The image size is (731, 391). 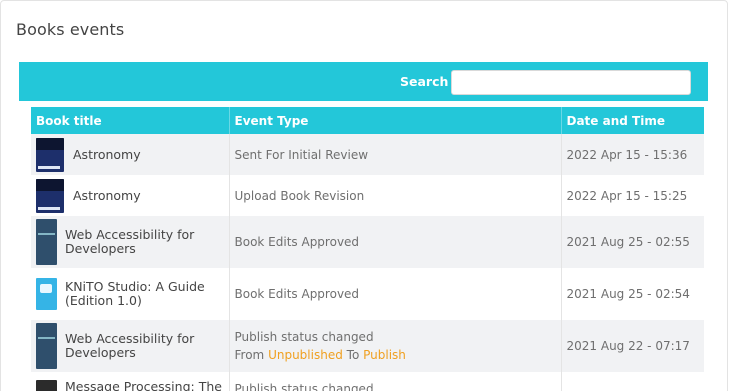 What do you see at coordinates (632, 294) in the screenshot?
I see `date-time-cell: 2021 Aug 25 - 02:54` at bounding box center [632, 294].